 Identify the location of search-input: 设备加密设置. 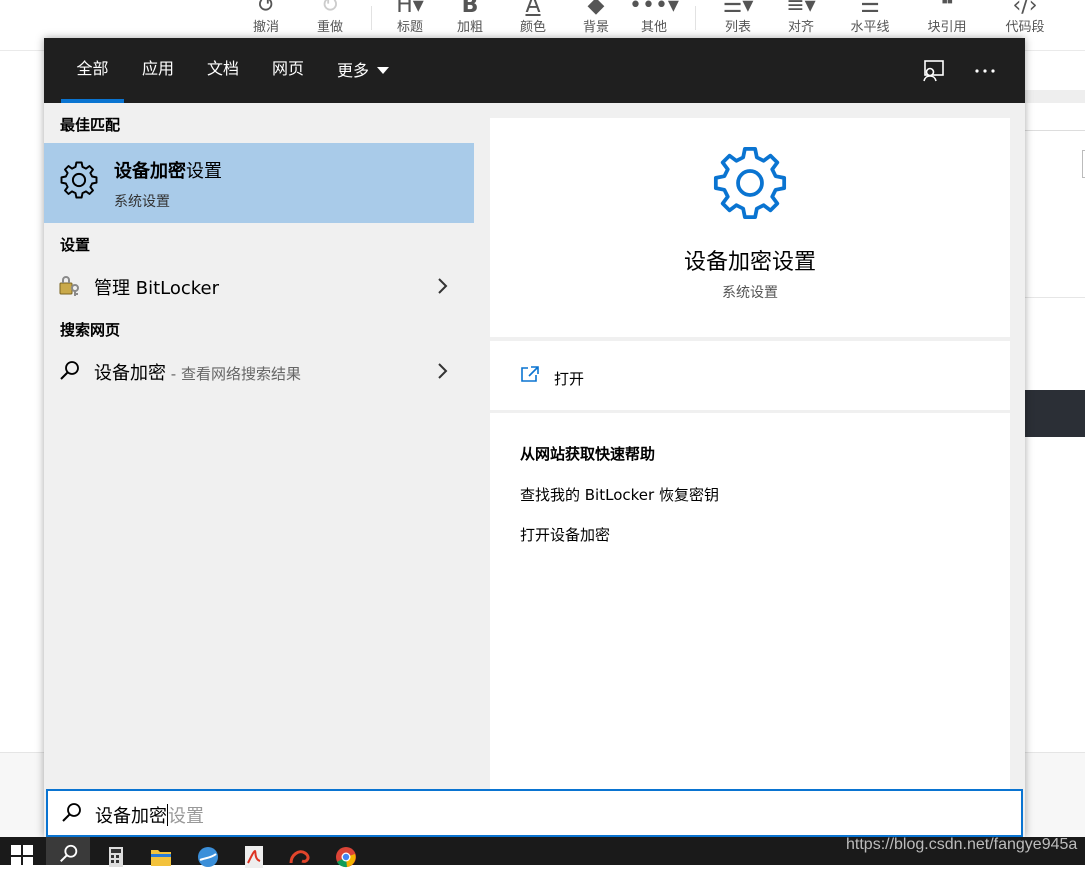
(534, 813).